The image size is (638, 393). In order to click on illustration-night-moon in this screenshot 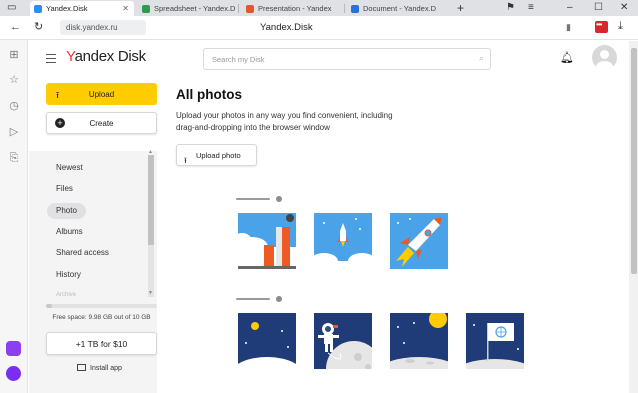, I will do `click(267, 341)`.